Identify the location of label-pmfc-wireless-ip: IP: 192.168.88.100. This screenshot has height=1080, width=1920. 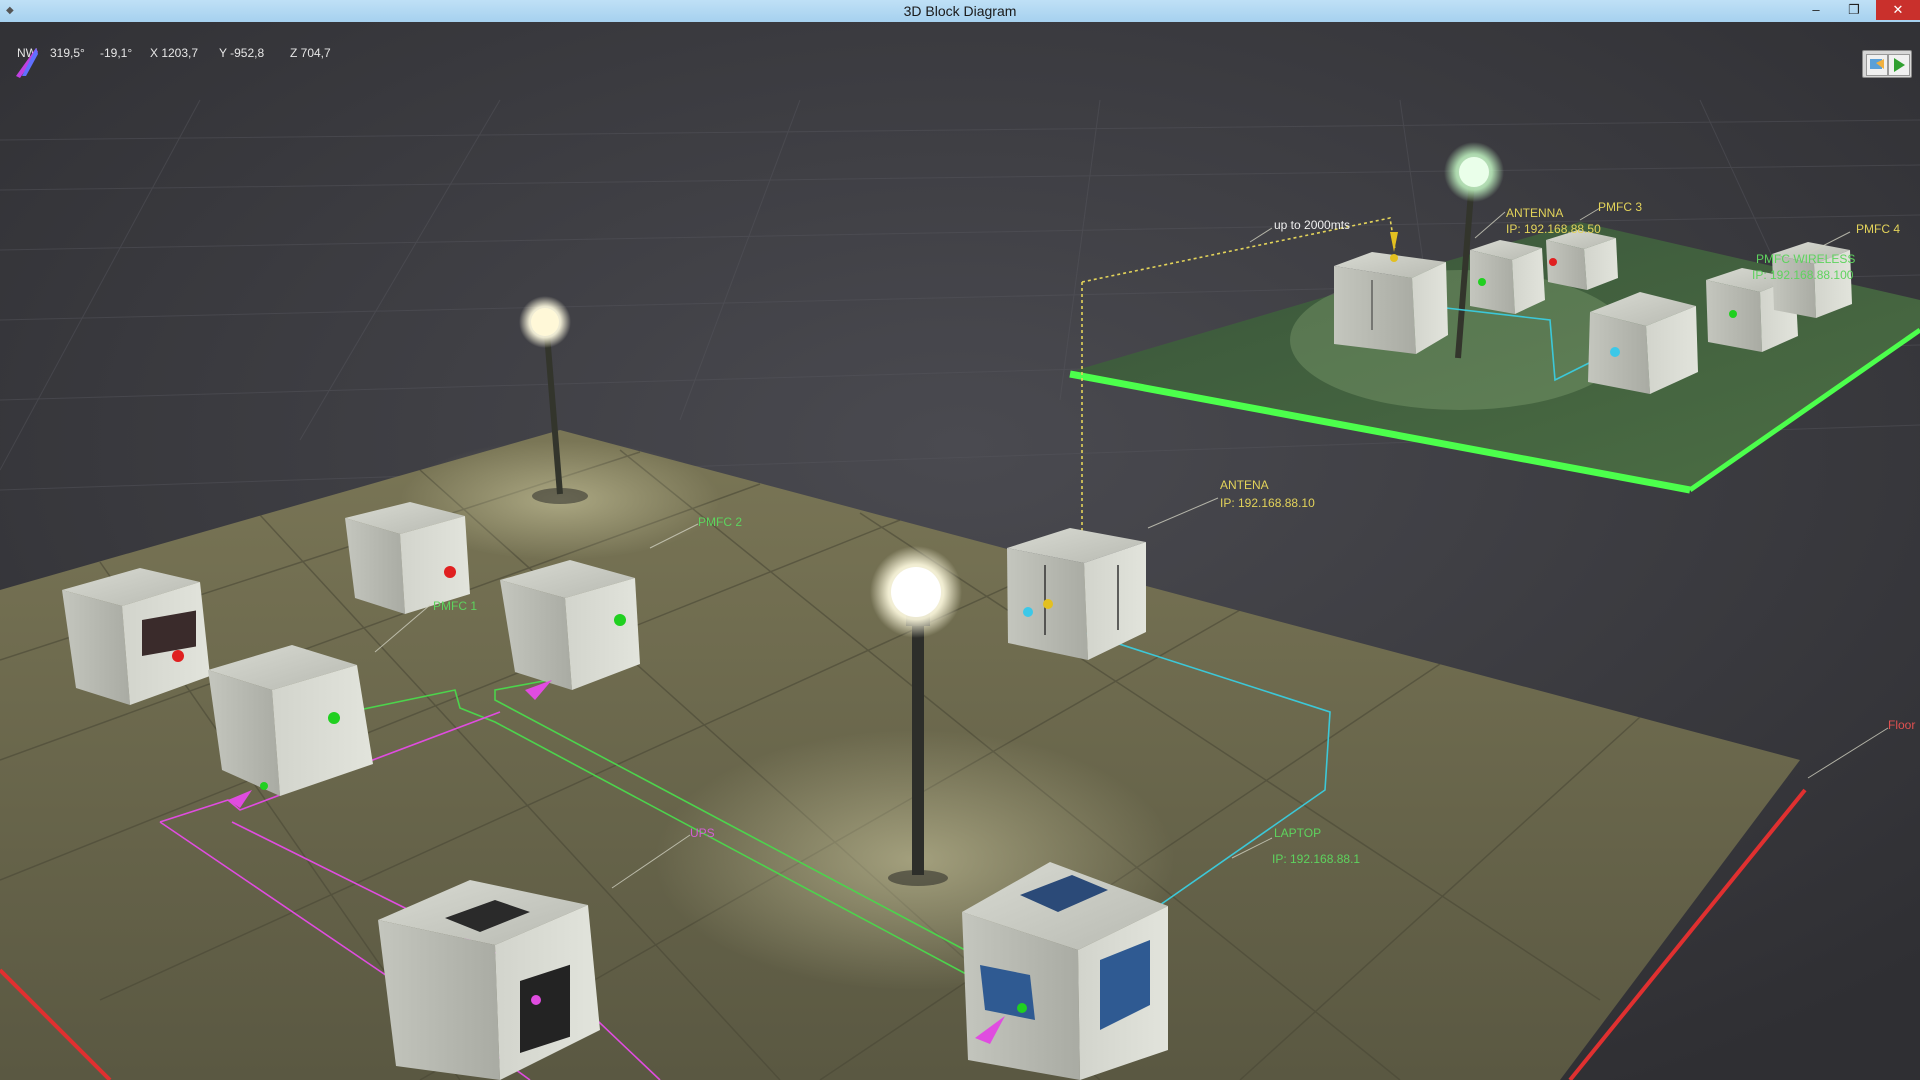
(1803, 275).